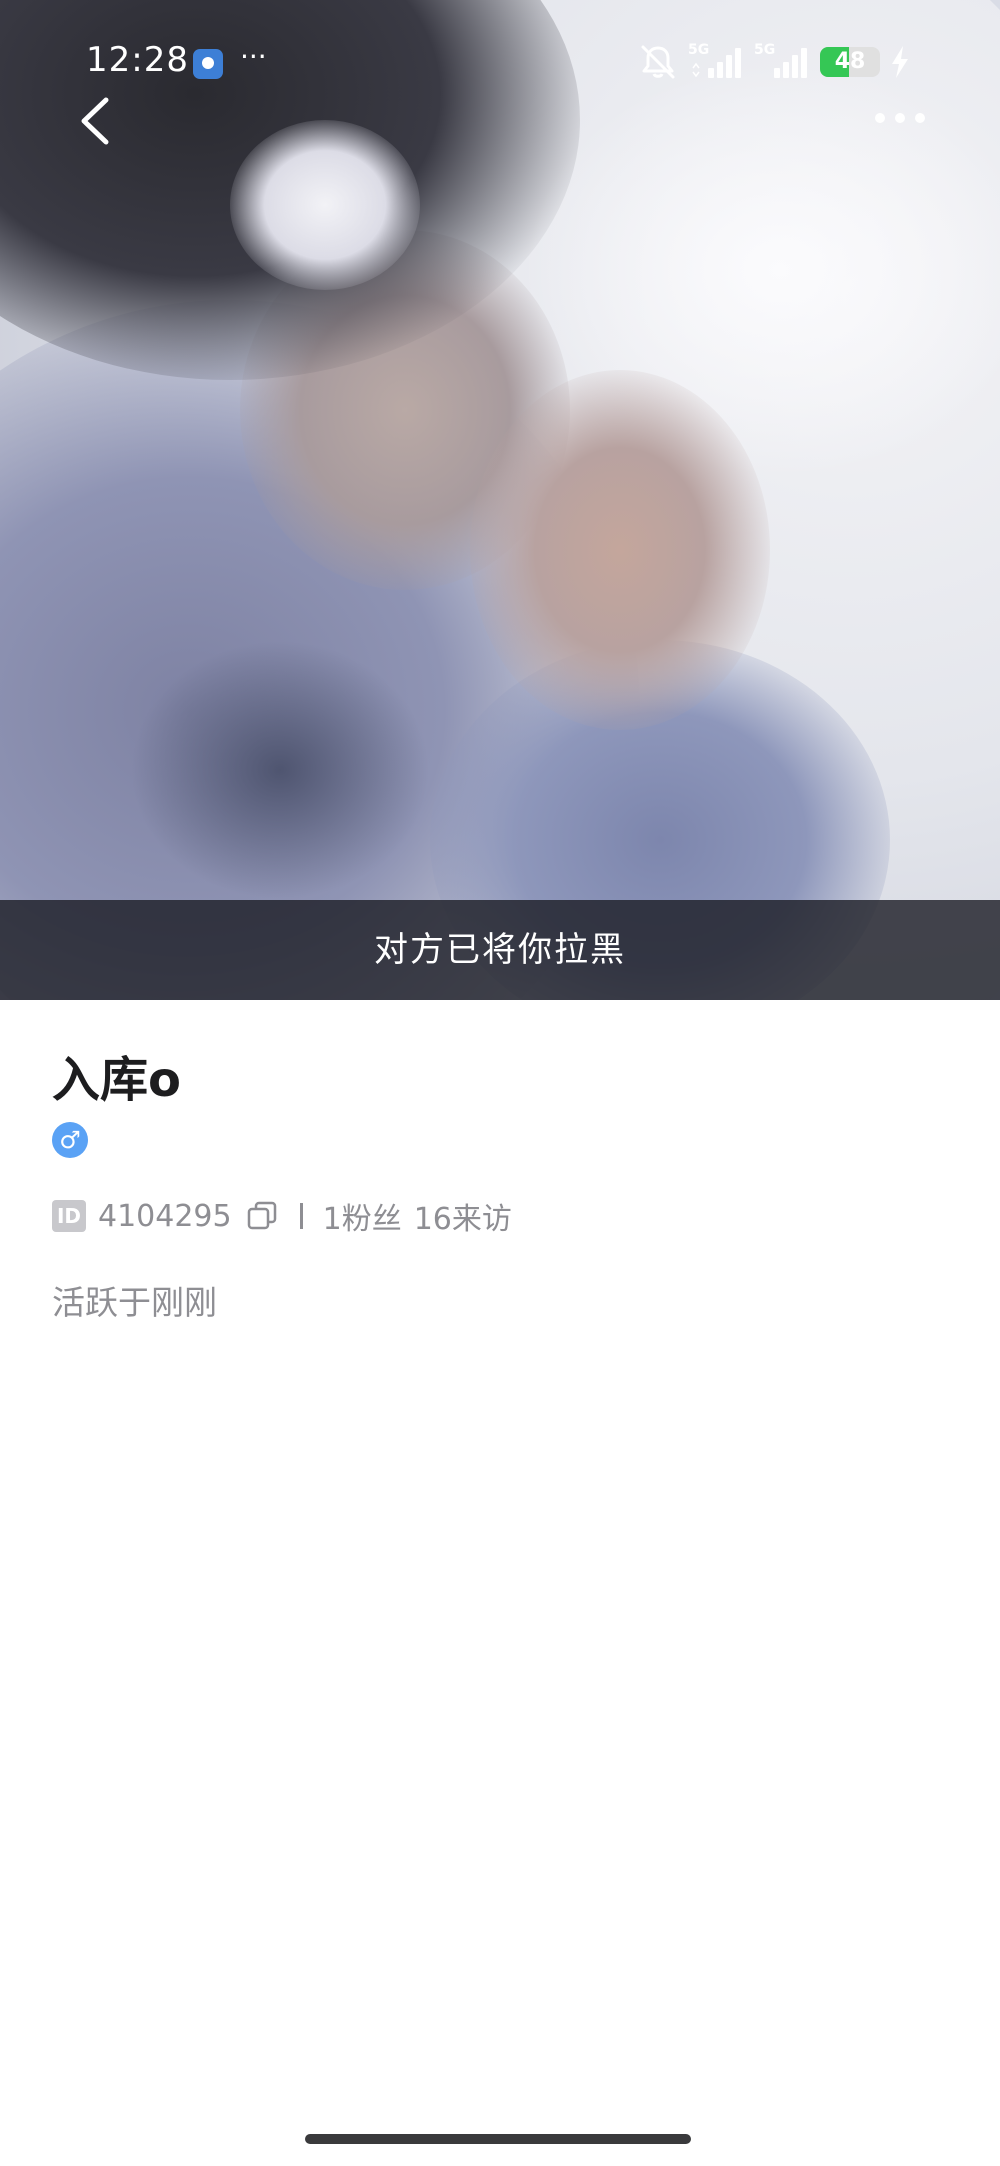 This screenshot has width=1000, height=2166. Describe the element at coordinates (498, 2139) in the screenshot. I see `home-indicator` at that location.